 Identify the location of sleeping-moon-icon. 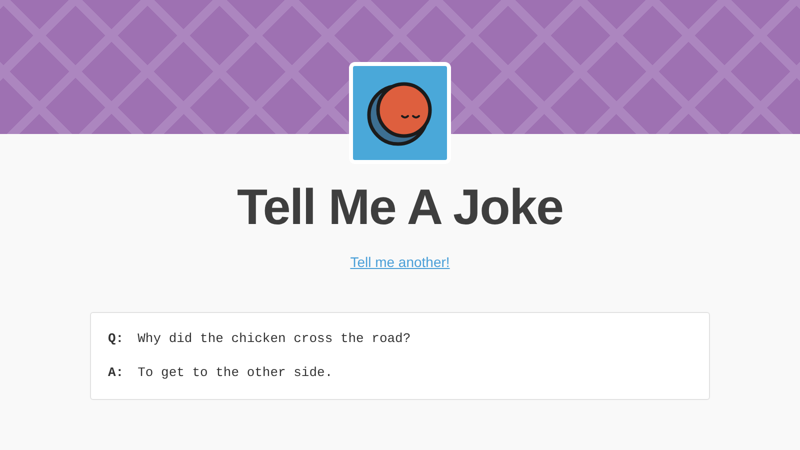
(400, 113).